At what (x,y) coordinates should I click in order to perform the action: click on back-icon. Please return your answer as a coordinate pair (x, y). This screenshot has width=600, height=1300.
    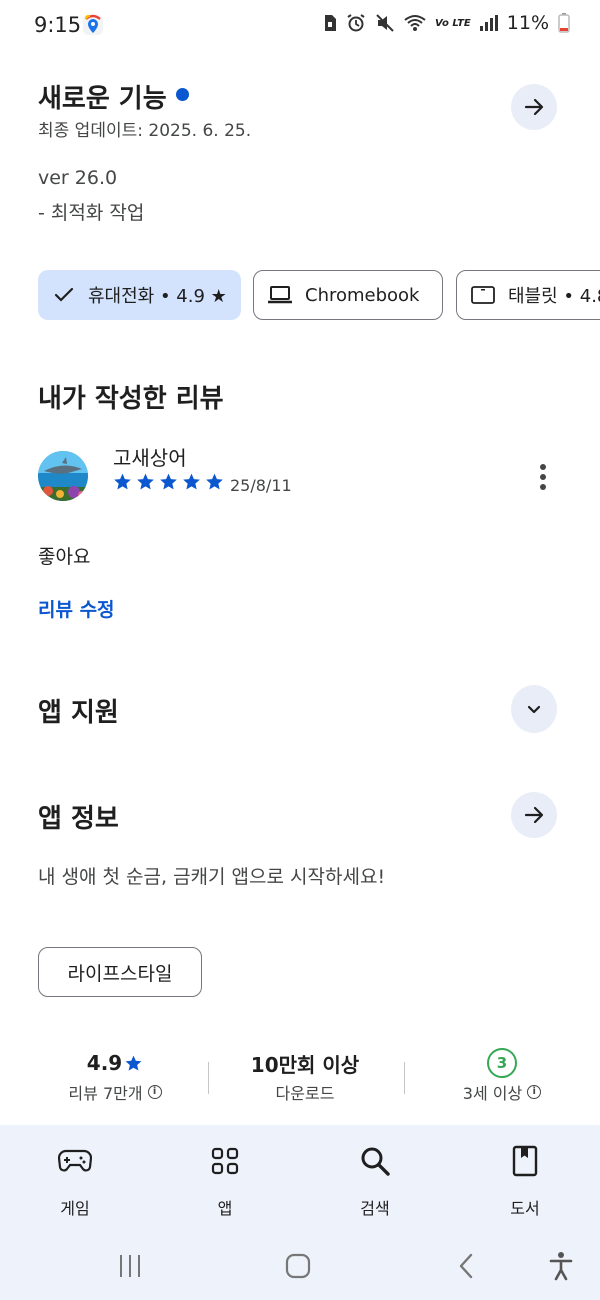
    Looking at the image, I should click on (466, 1266).